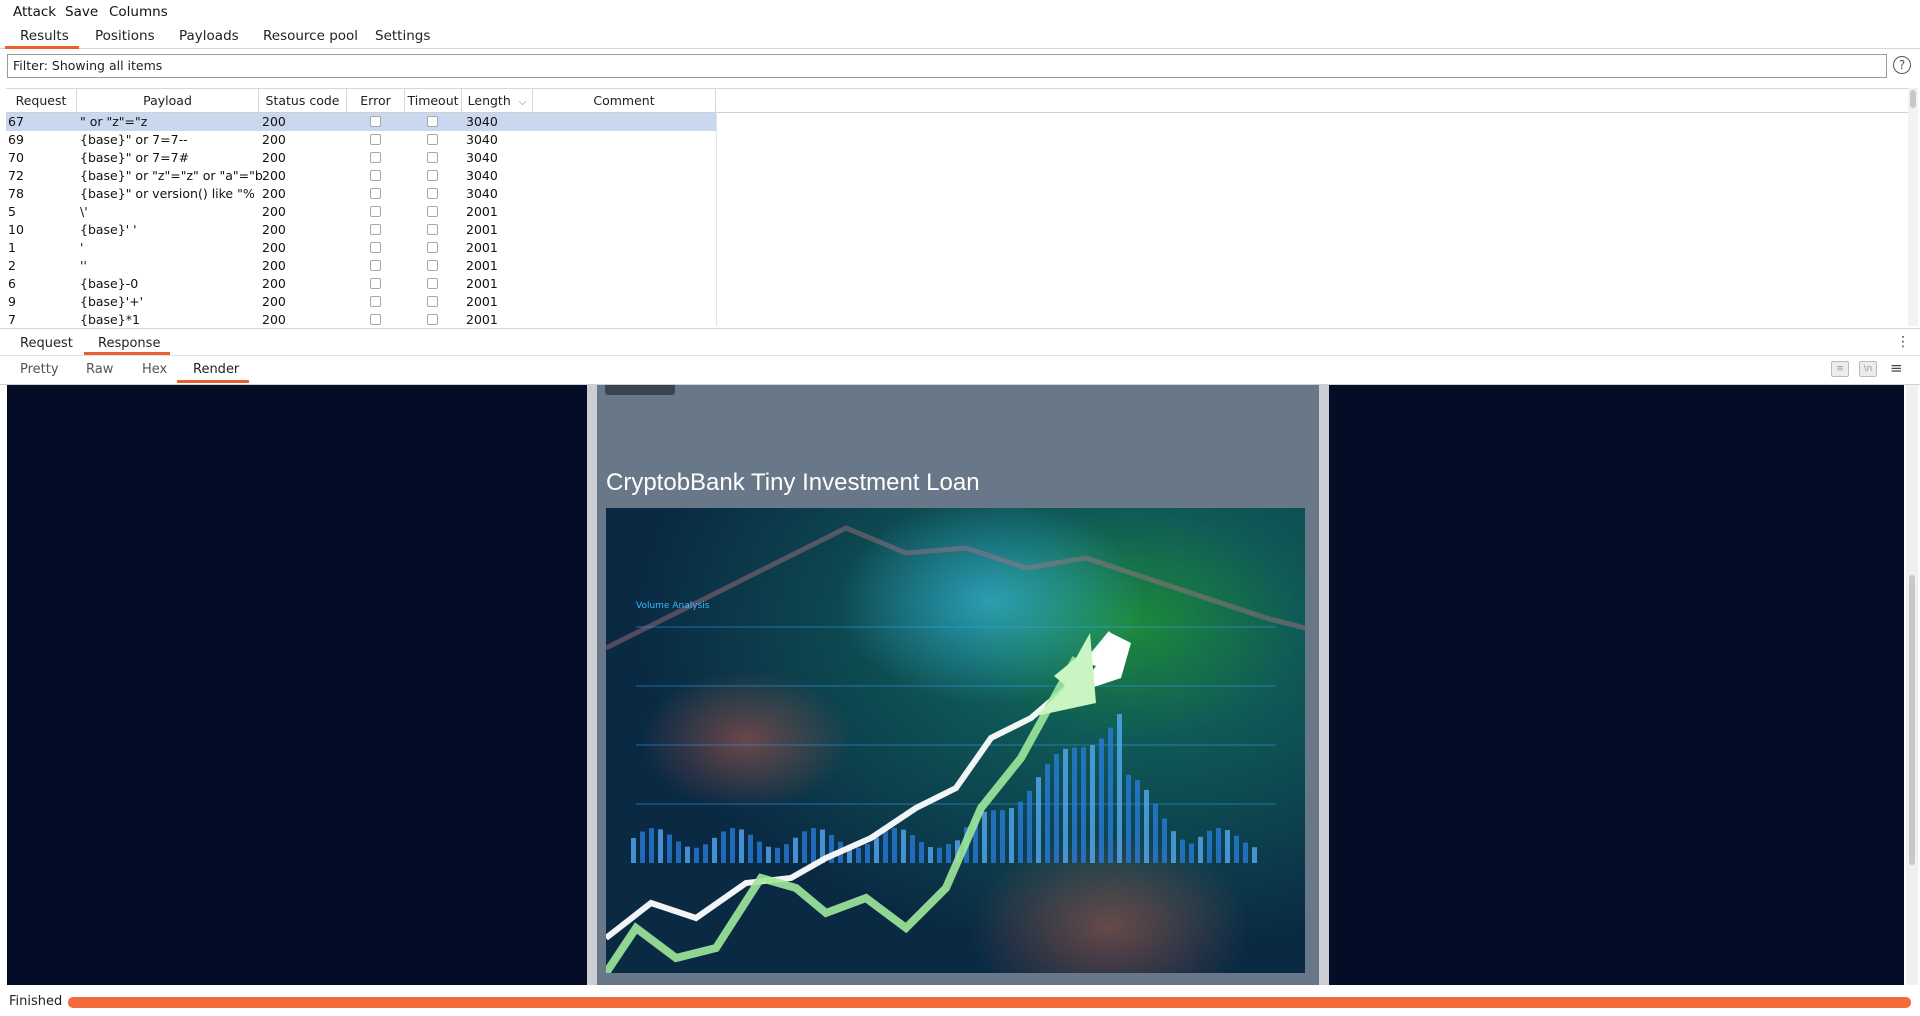 Image resolution: width=1920 pixels, height=1016 pixels. I want to click on payload-value: \', so click(84, 211).